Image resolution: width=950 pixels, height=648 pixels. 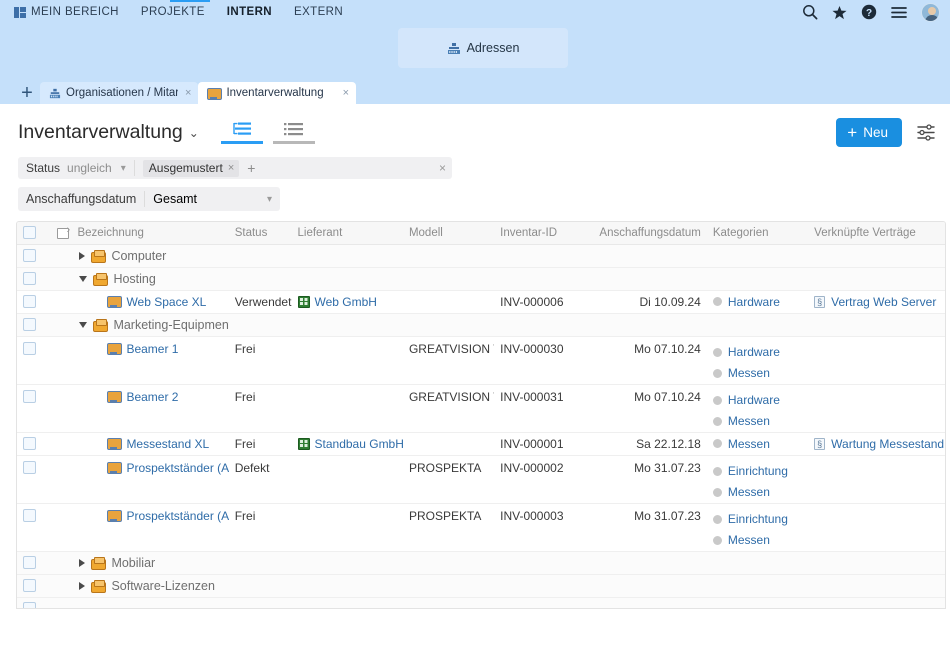 I want to click on column-header-vertraege: Verknüpfte Verträge, so click(x=876, y=233).